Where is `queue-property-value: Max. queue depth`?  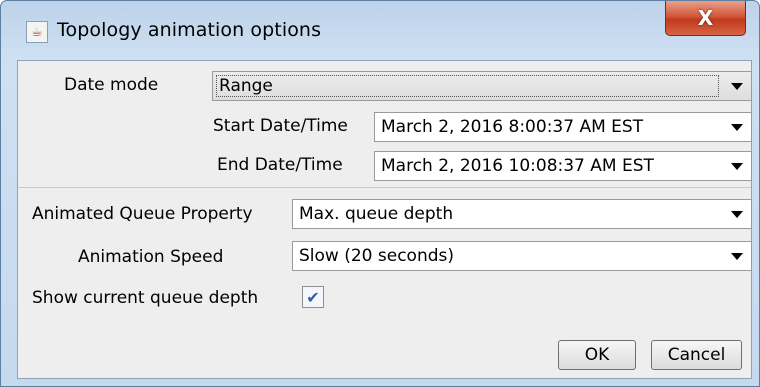
queue-property-value: Max. queue depth is located at coordinates (376, 214).